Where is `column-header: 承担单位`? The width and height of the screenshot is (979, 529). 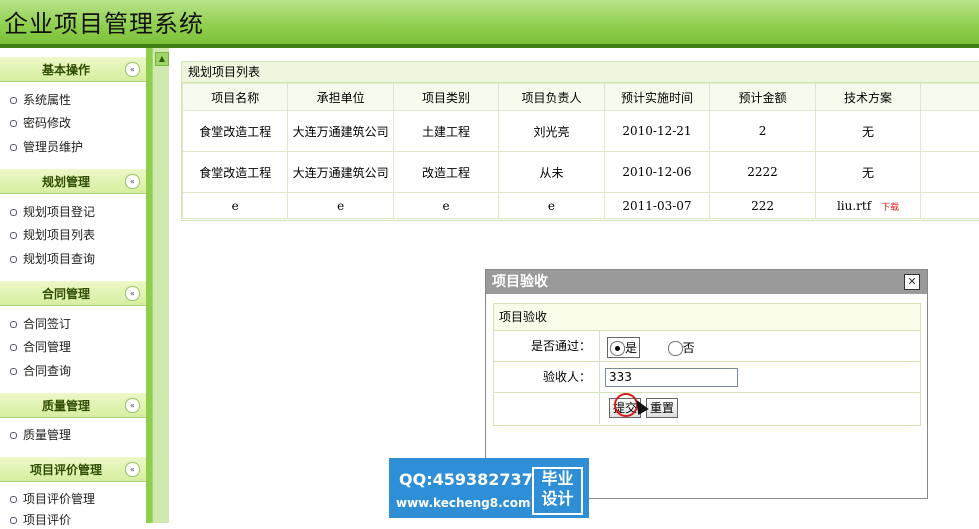 column-header: 承担单位 is located at coordinates (340, 97).